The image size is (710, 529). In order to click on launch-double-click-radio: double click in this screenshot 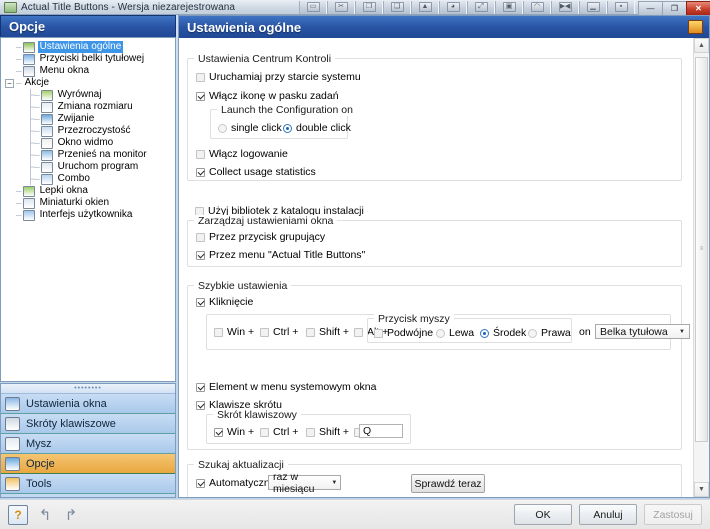, I will do `click(317, 128)`.